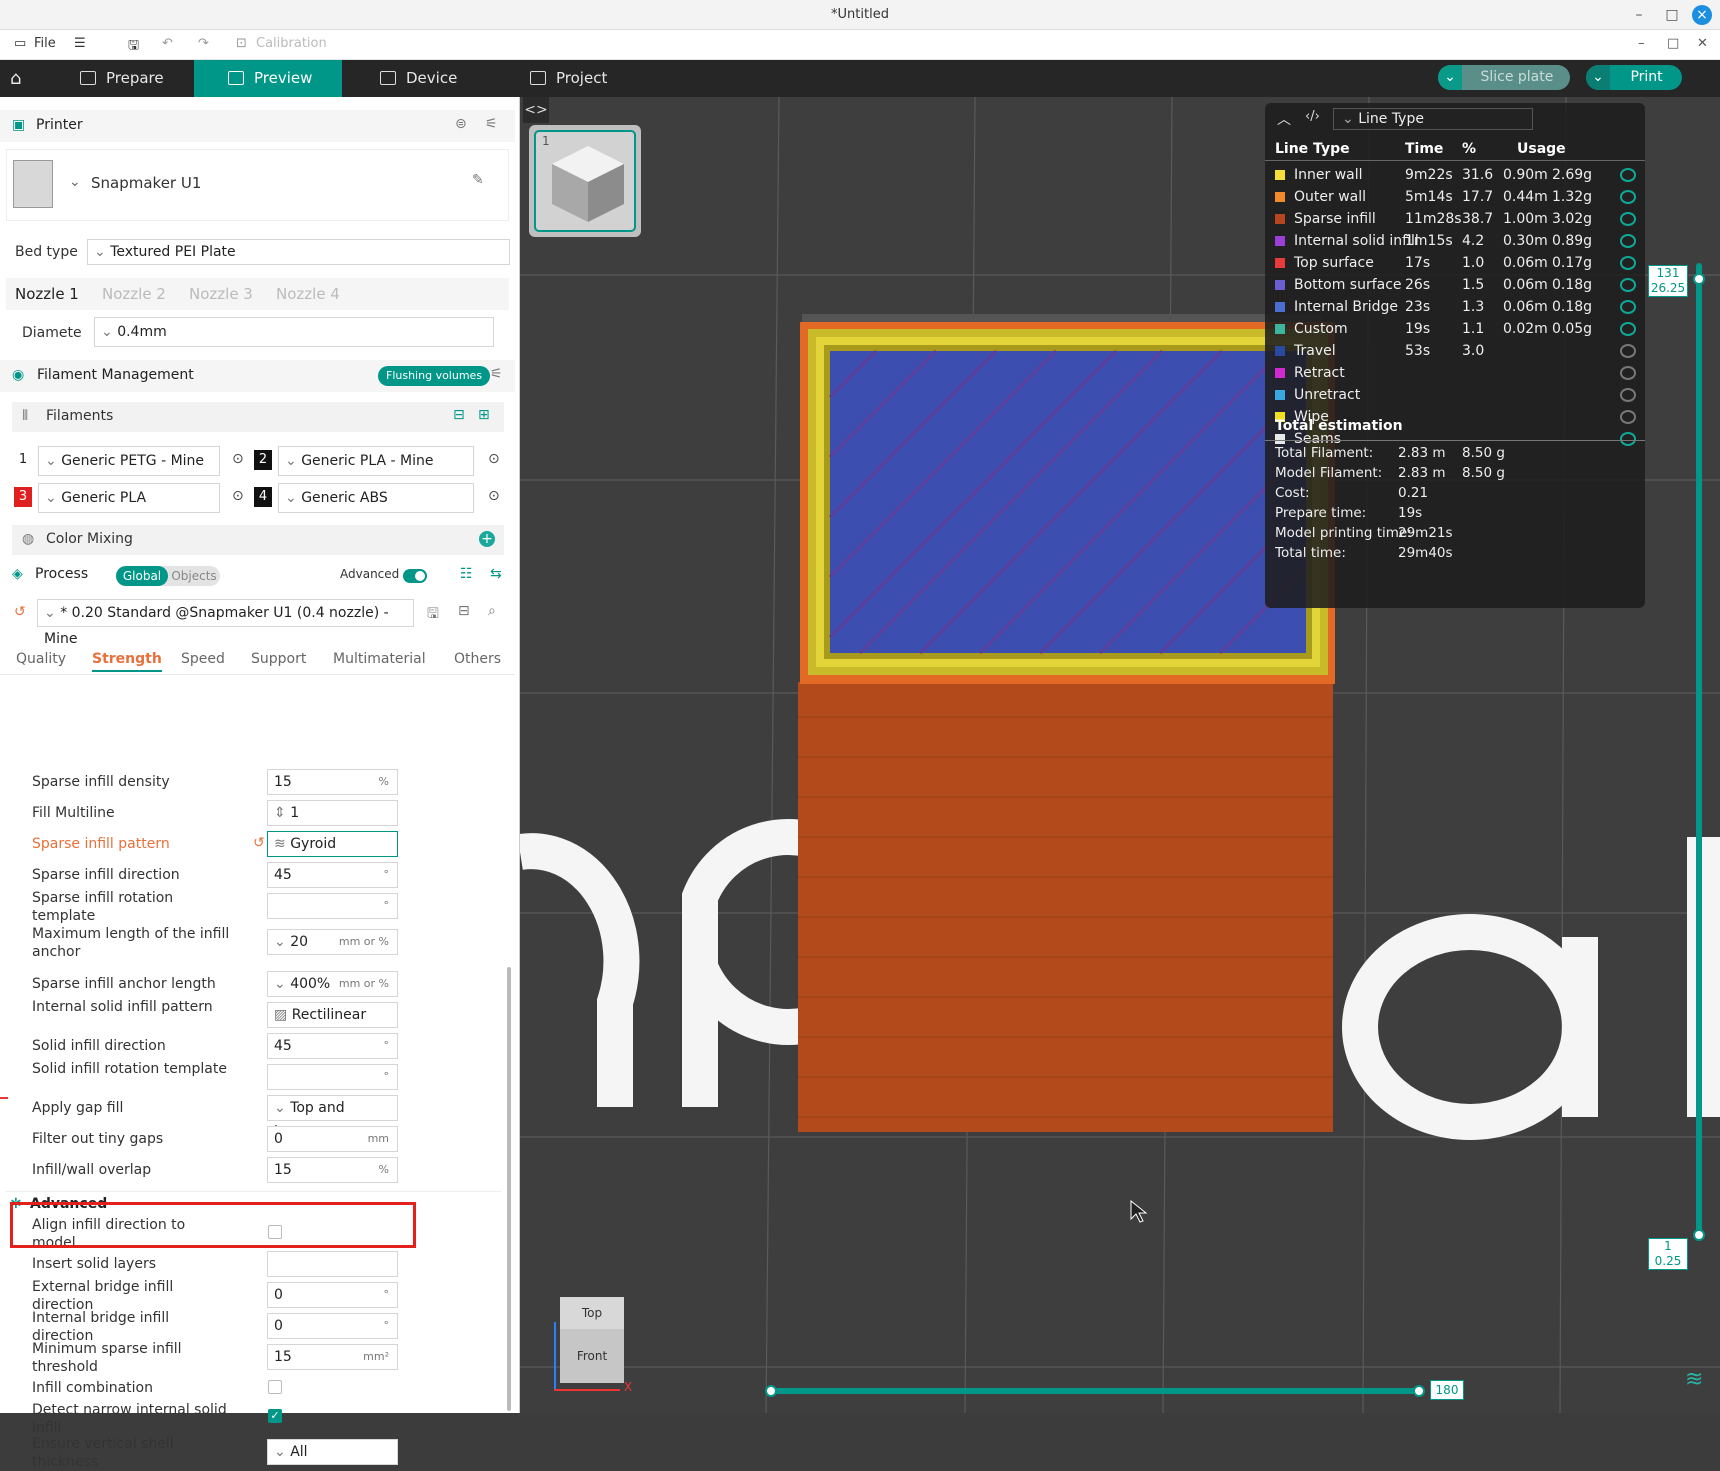 This screenshot has width=1720, height=1471. Describe the element at coordinates (167, 43) in the screenshot. I see `undo-icon: ↶` at that location.